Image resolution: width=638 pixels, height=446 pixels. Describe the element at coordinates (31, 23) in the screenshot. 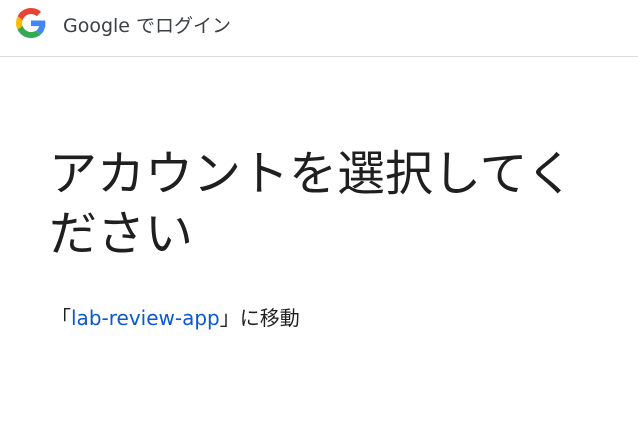

I see `google-g-icon` at that location.